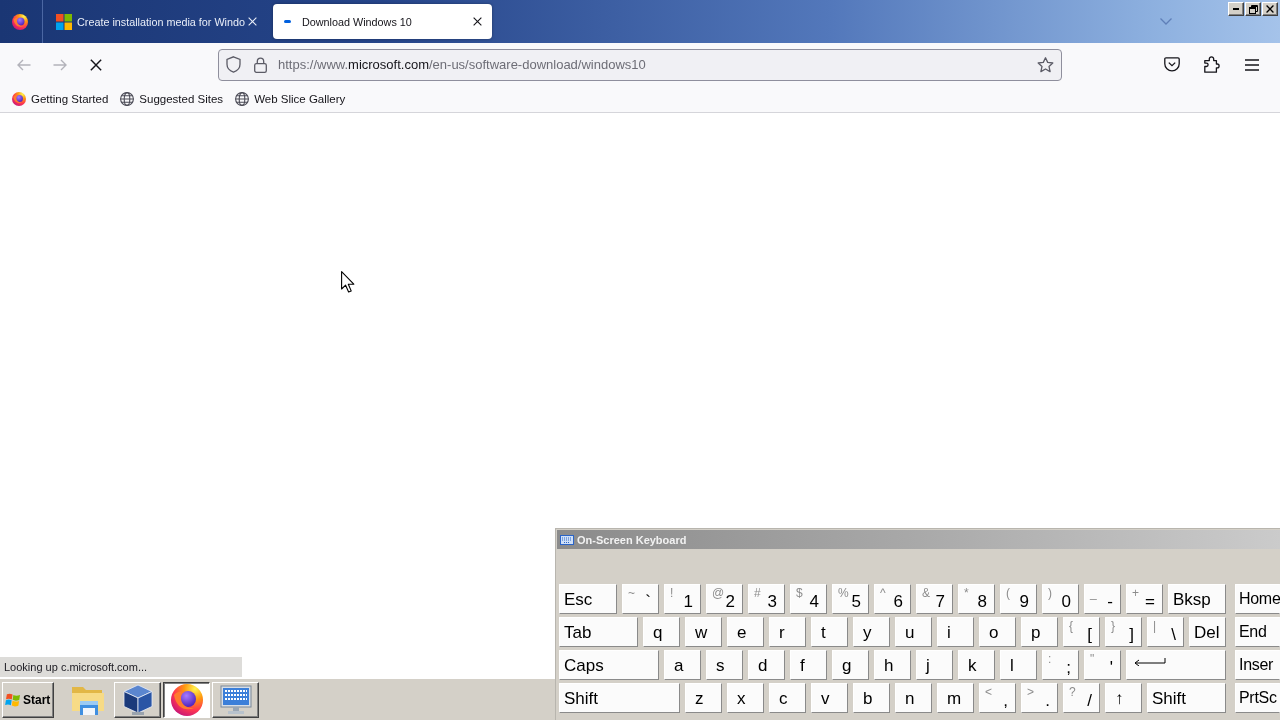 Image resolution: width=1280 pixels, height=720 pixels. I want to click on keyboard-key: PrtSc, so click(1257, 698).